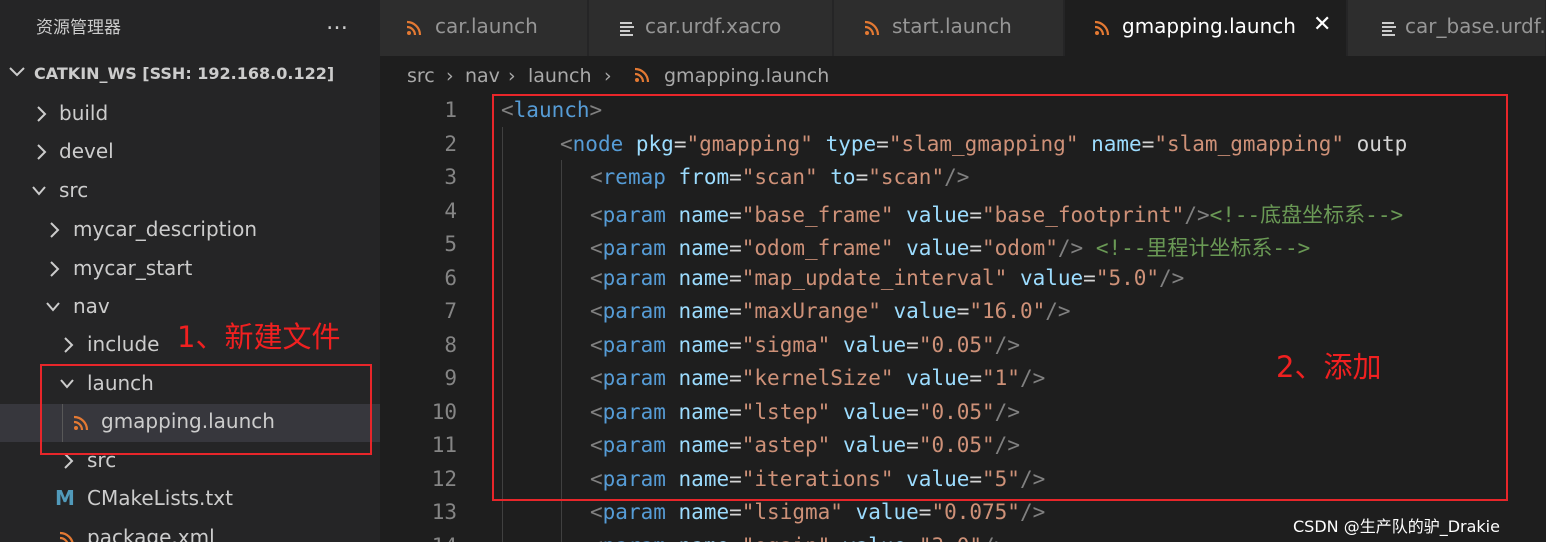  I want to click on line-number: 10, so click(444, 411).